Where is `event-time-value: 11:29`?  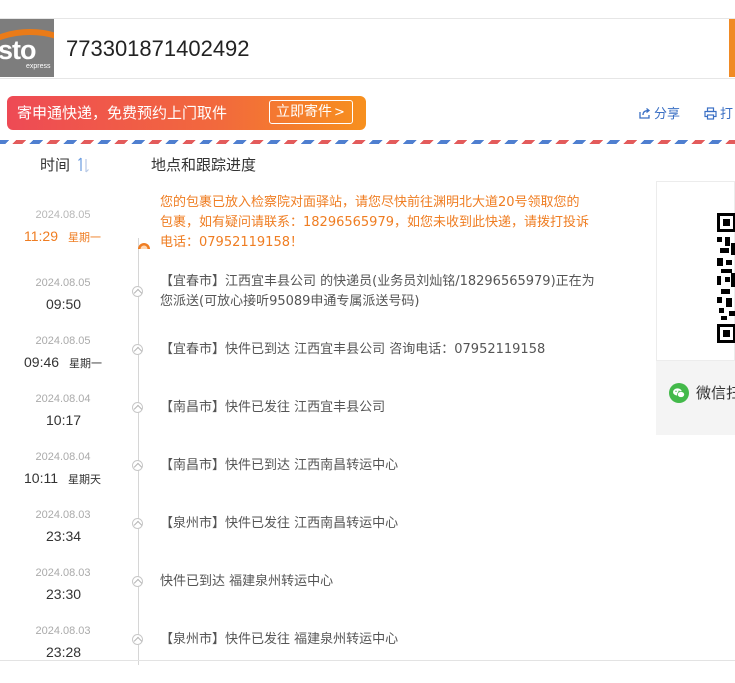 event-time-value: 11:29 is located at coordinates (41, 236).